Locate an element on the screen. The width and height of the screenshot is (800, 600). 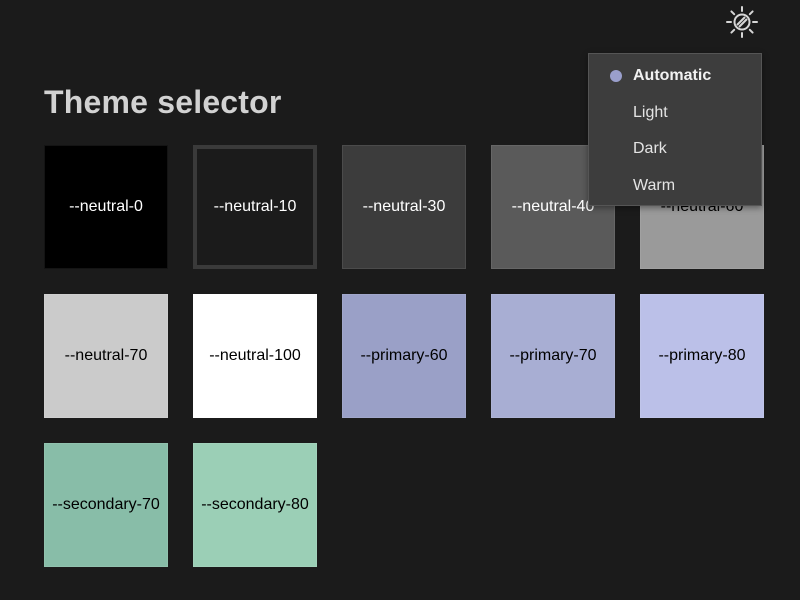
menu-item-label: Dark is located at coordinates (650, 148).